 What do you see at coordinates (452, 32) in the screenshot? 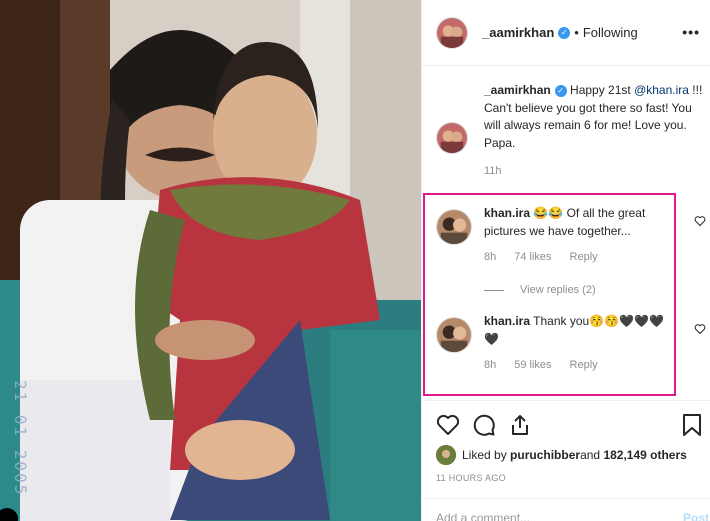
I see `author-avatar` at bounding box center [452, 32].